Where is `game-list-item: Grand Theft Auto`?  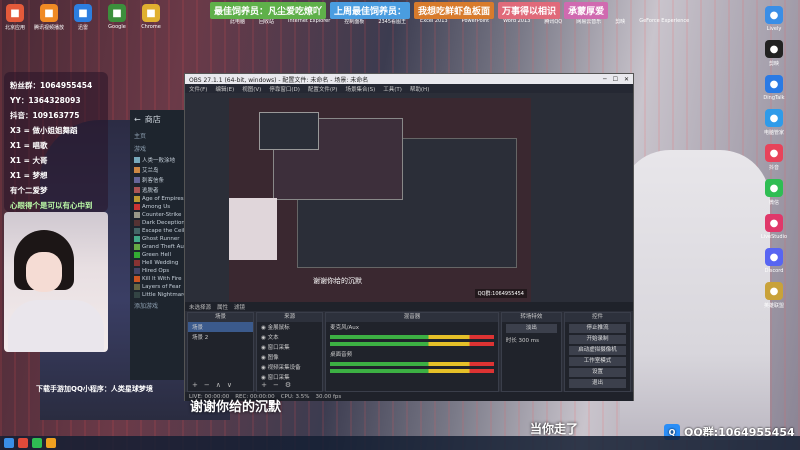
game-list-item: Grand Theft Auto is located at coordinates (158, 247).